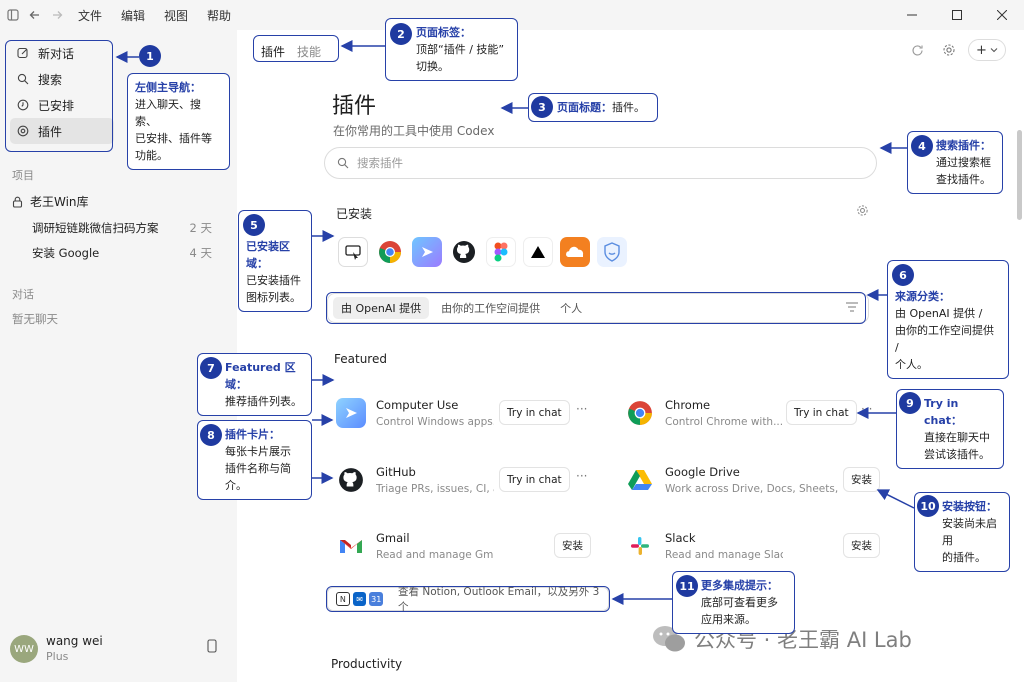 This screenshot has width=1024, height=682. Describe the element at coordinates (50, 201) in the screenshot. I see `project-item: 老王Win库` at that location.